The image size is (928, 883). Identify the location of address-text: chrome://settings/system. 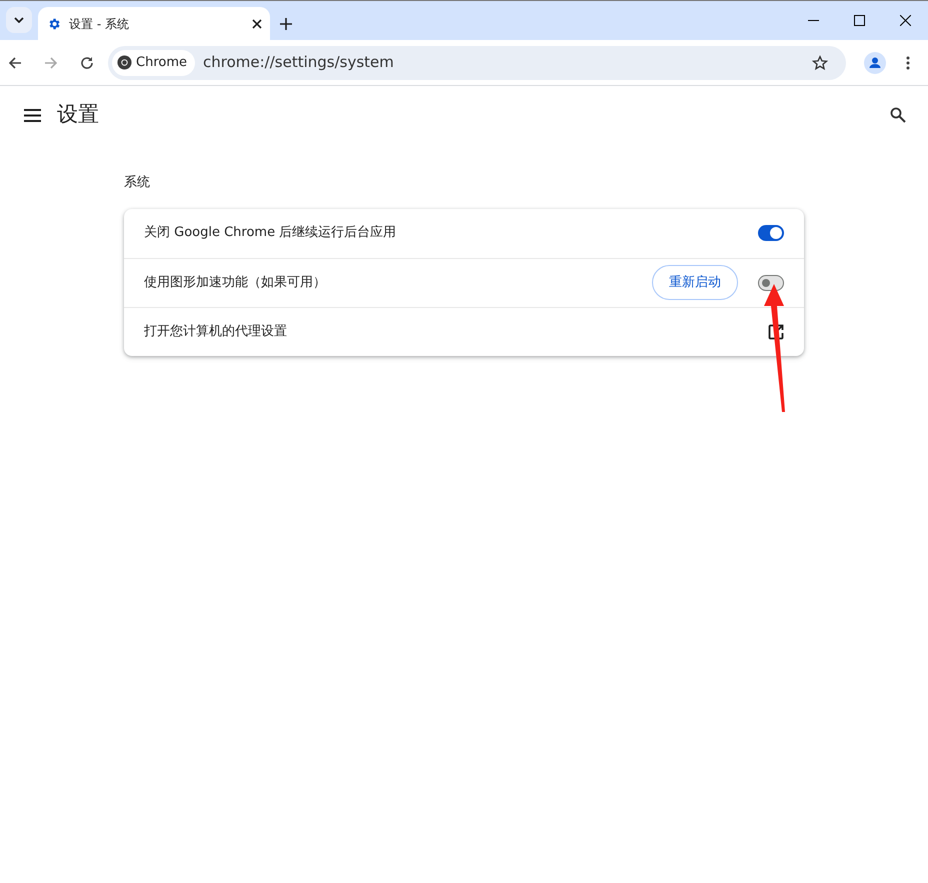
(503, 62).